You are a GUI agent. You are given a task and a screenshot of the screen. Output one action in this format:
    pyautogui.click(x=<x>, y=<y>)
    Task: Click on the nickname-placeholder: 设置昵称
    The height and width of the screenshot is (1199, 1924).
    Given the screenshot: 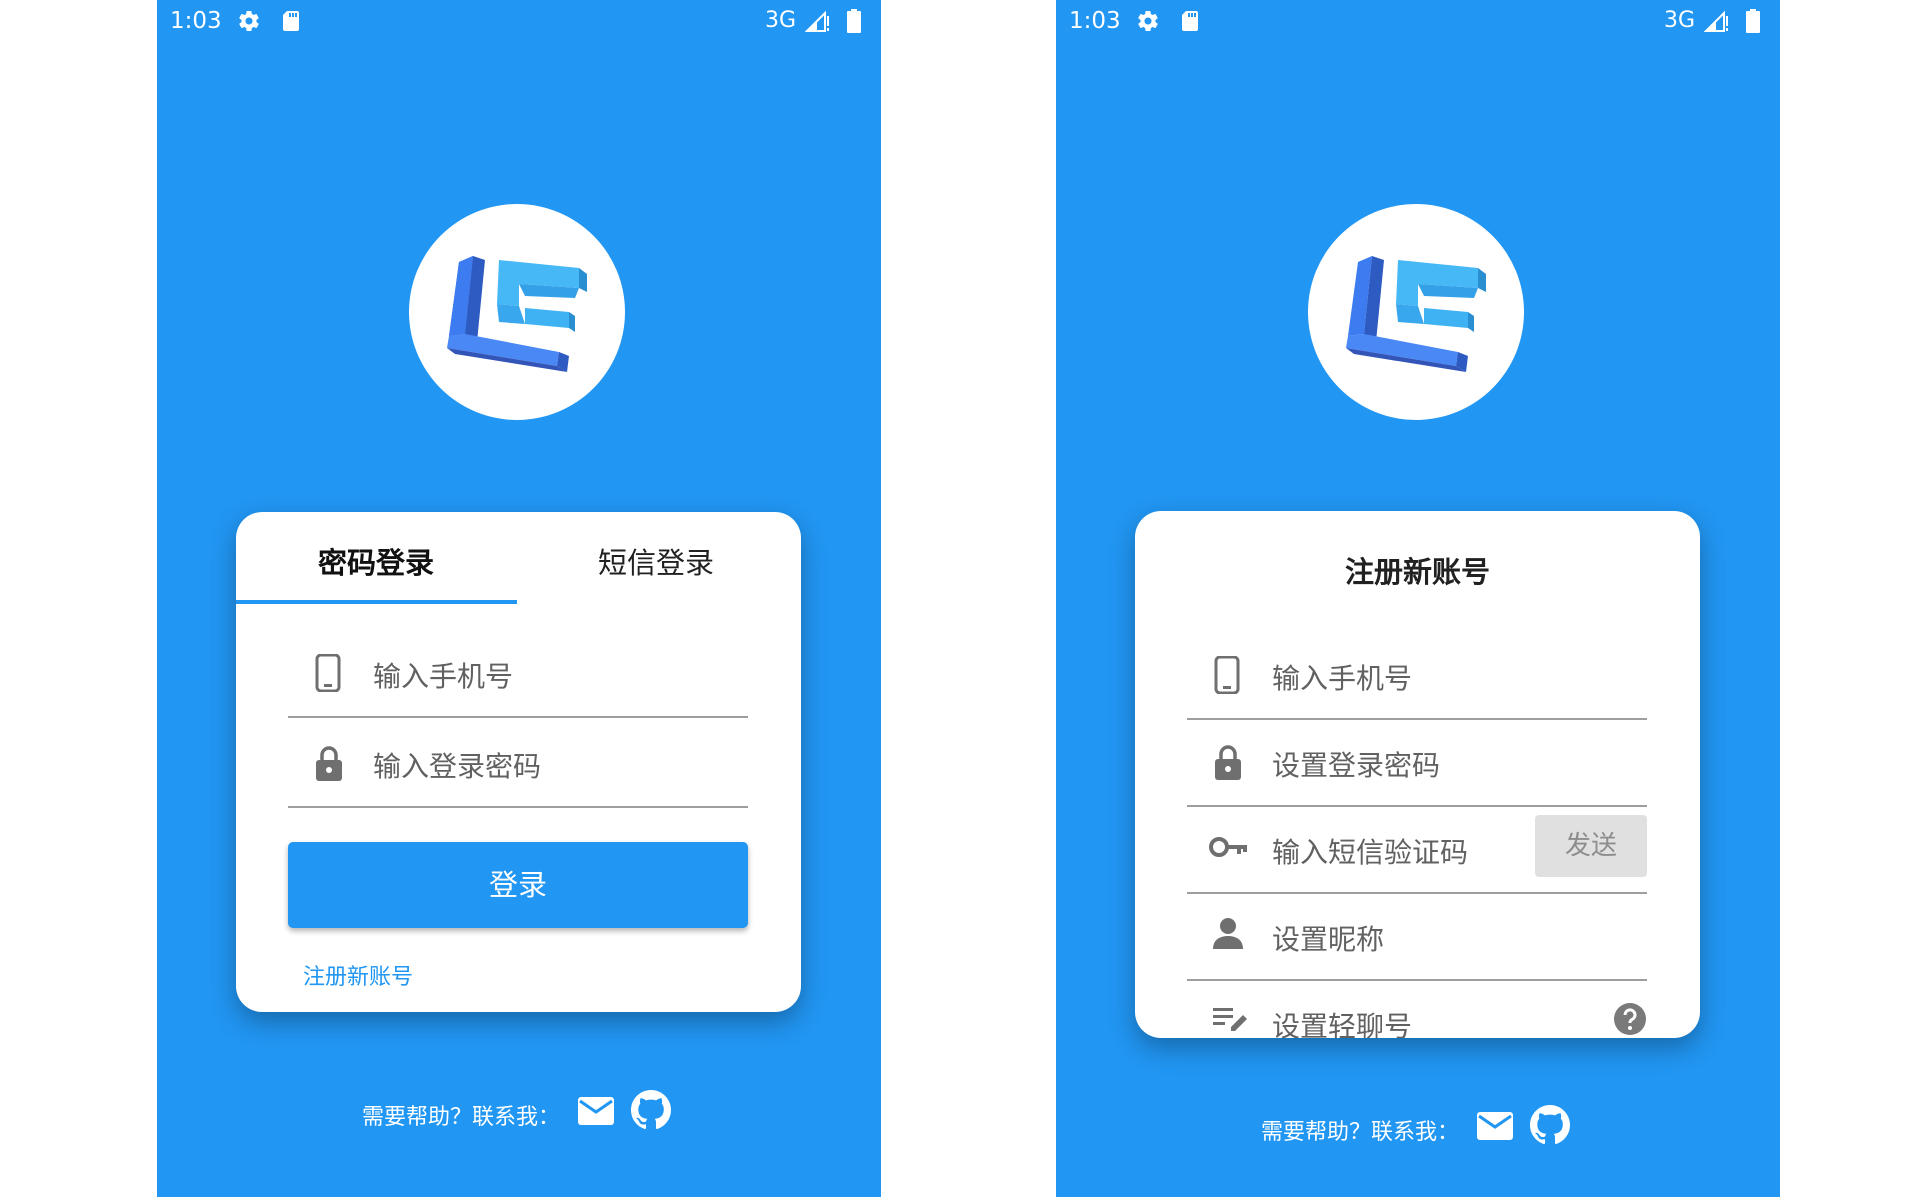 What is the action you would take?
    pyautogui.click(x=1328, y=939)
    